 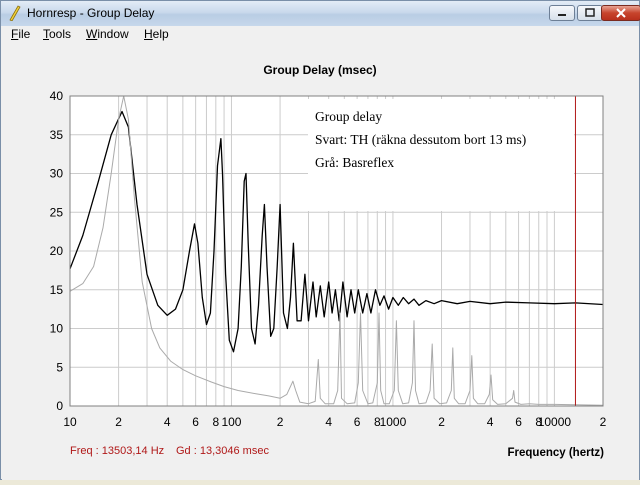 What do you see at coordinates (231, 422) in the screenshot?
I see `x-tick-label: 100` at bounding box center [231, 422].